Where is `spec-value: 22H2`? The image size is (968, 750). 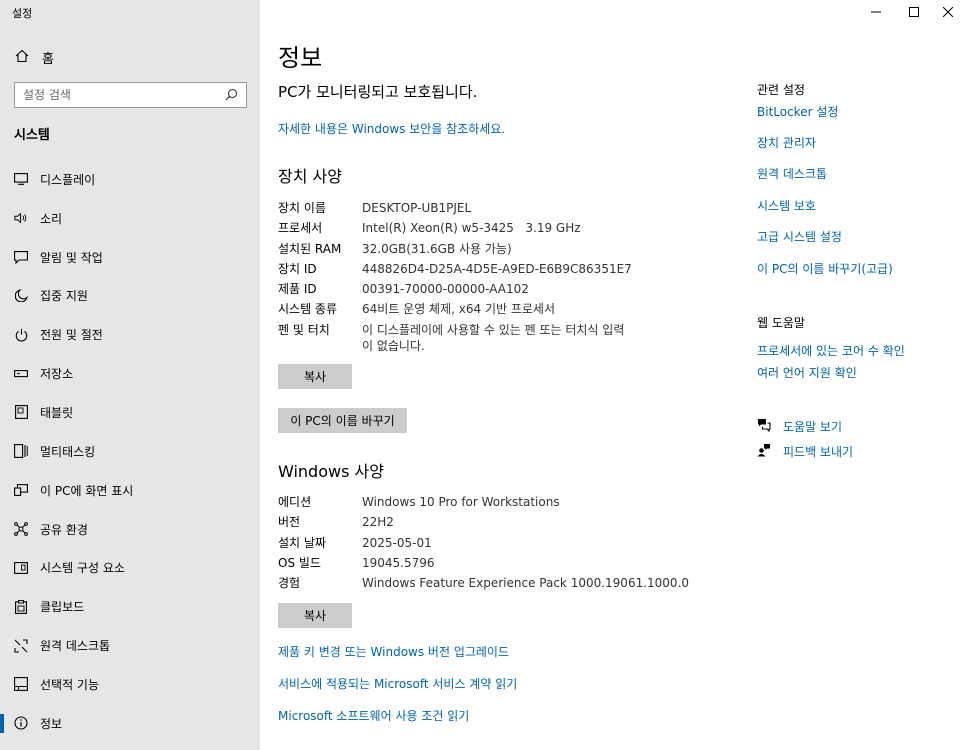
spec-value: 22H2 is located at coordinates (378, 522).